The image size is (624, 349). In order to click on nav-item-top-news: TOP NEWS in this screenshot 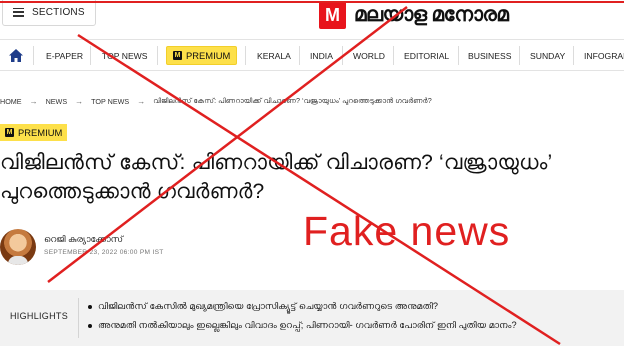, I will do `click(125, 55)`.